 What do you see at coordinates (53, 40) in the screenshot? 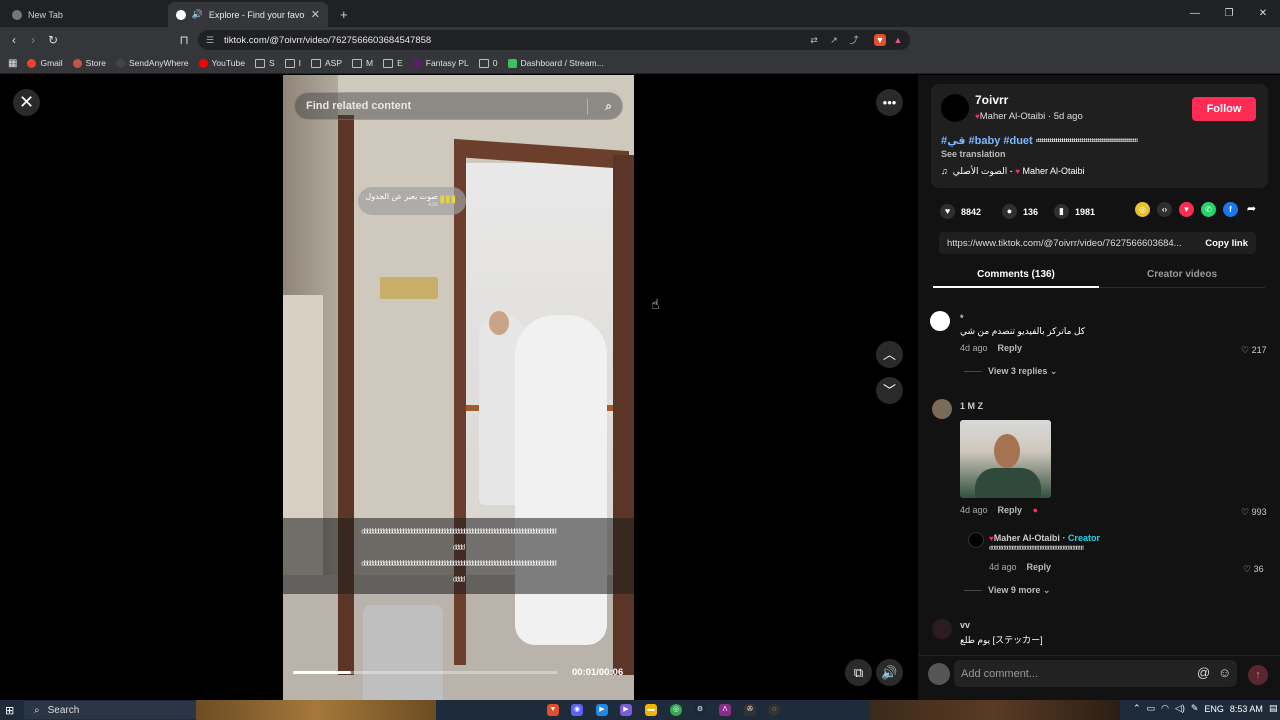
I see `reload-icon: ↻` at bounding box center [53, 40].